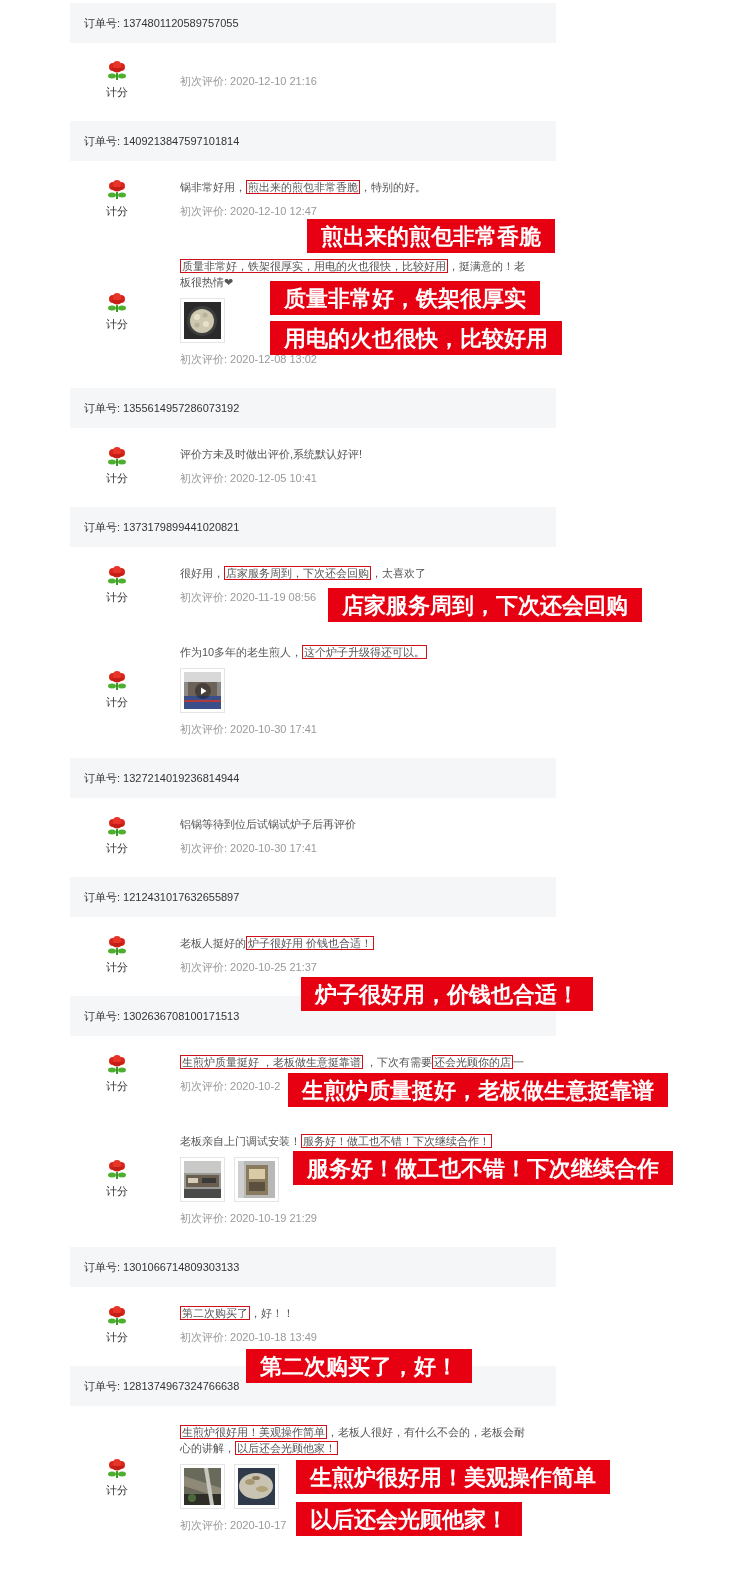 Image resolution: width=750 pixels, height=1577 pixels. Describe the element at coordinates (162, 527) in the screenshot. I see `order-number: 订单号: 1373179899441020821` at that location.